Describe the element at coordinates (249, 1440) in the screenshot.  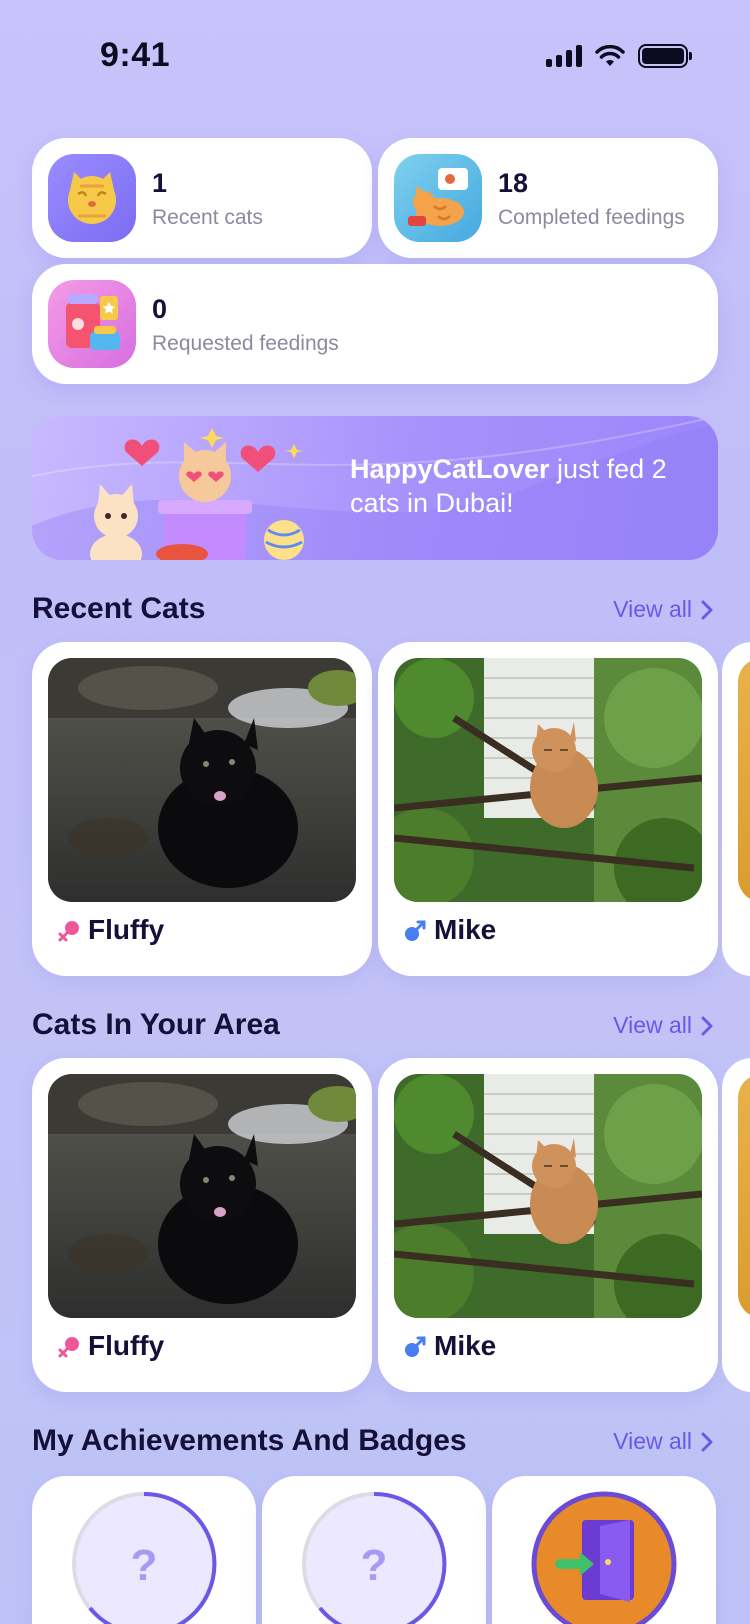
I see `section-title-achievements: My Achievements And Badges` at that location.